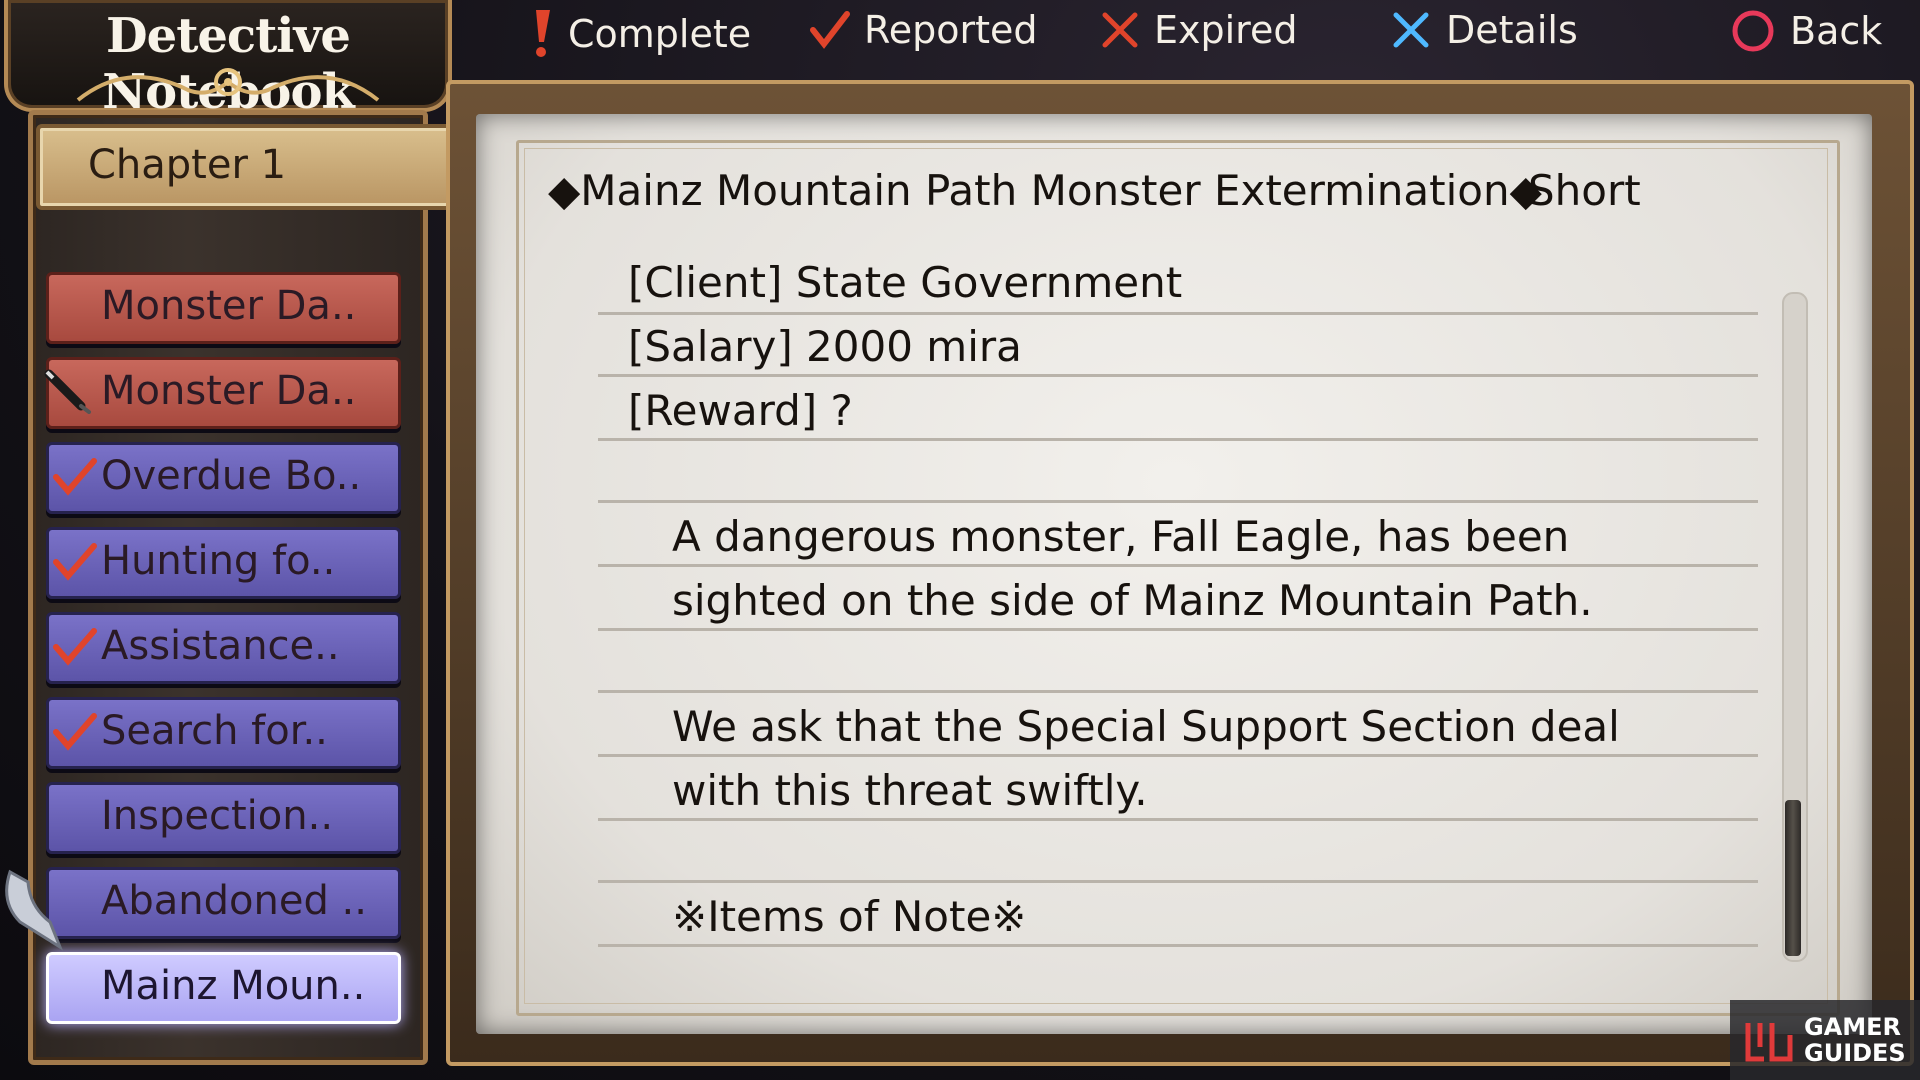 Image resolution: width=1920 pixels, height=1080 pixels. Describe the element at coordinates (187, 165) in the screenshot. I see `chapter-label: Chapter 1` at that location.